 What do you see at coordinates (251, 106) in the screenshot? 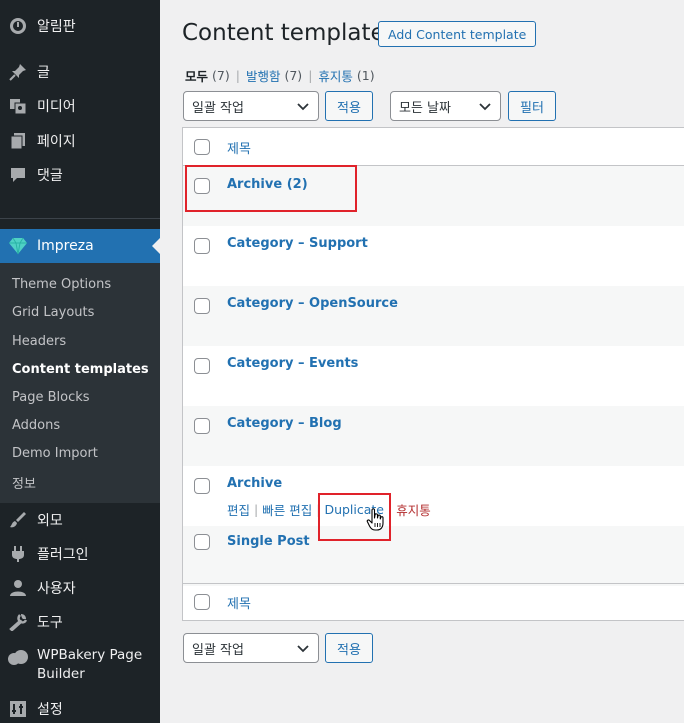
I see `bulk-action-select-top: 일괄 작업` at bounding box center [251, 106].